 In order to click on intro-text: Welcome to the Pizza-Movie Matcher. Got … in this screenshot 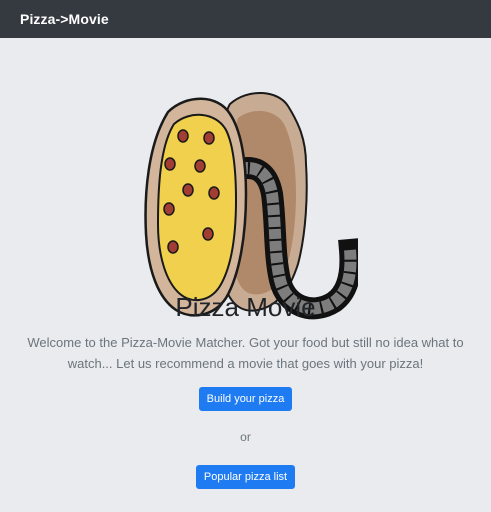, I will do `click(245, 353)`.